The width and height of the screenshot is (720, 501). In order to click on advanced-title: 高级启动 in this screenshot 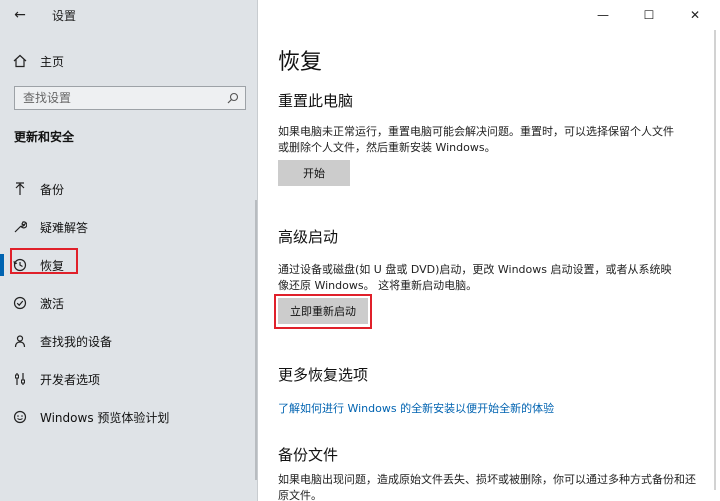, I will do `click(308, 237)`.